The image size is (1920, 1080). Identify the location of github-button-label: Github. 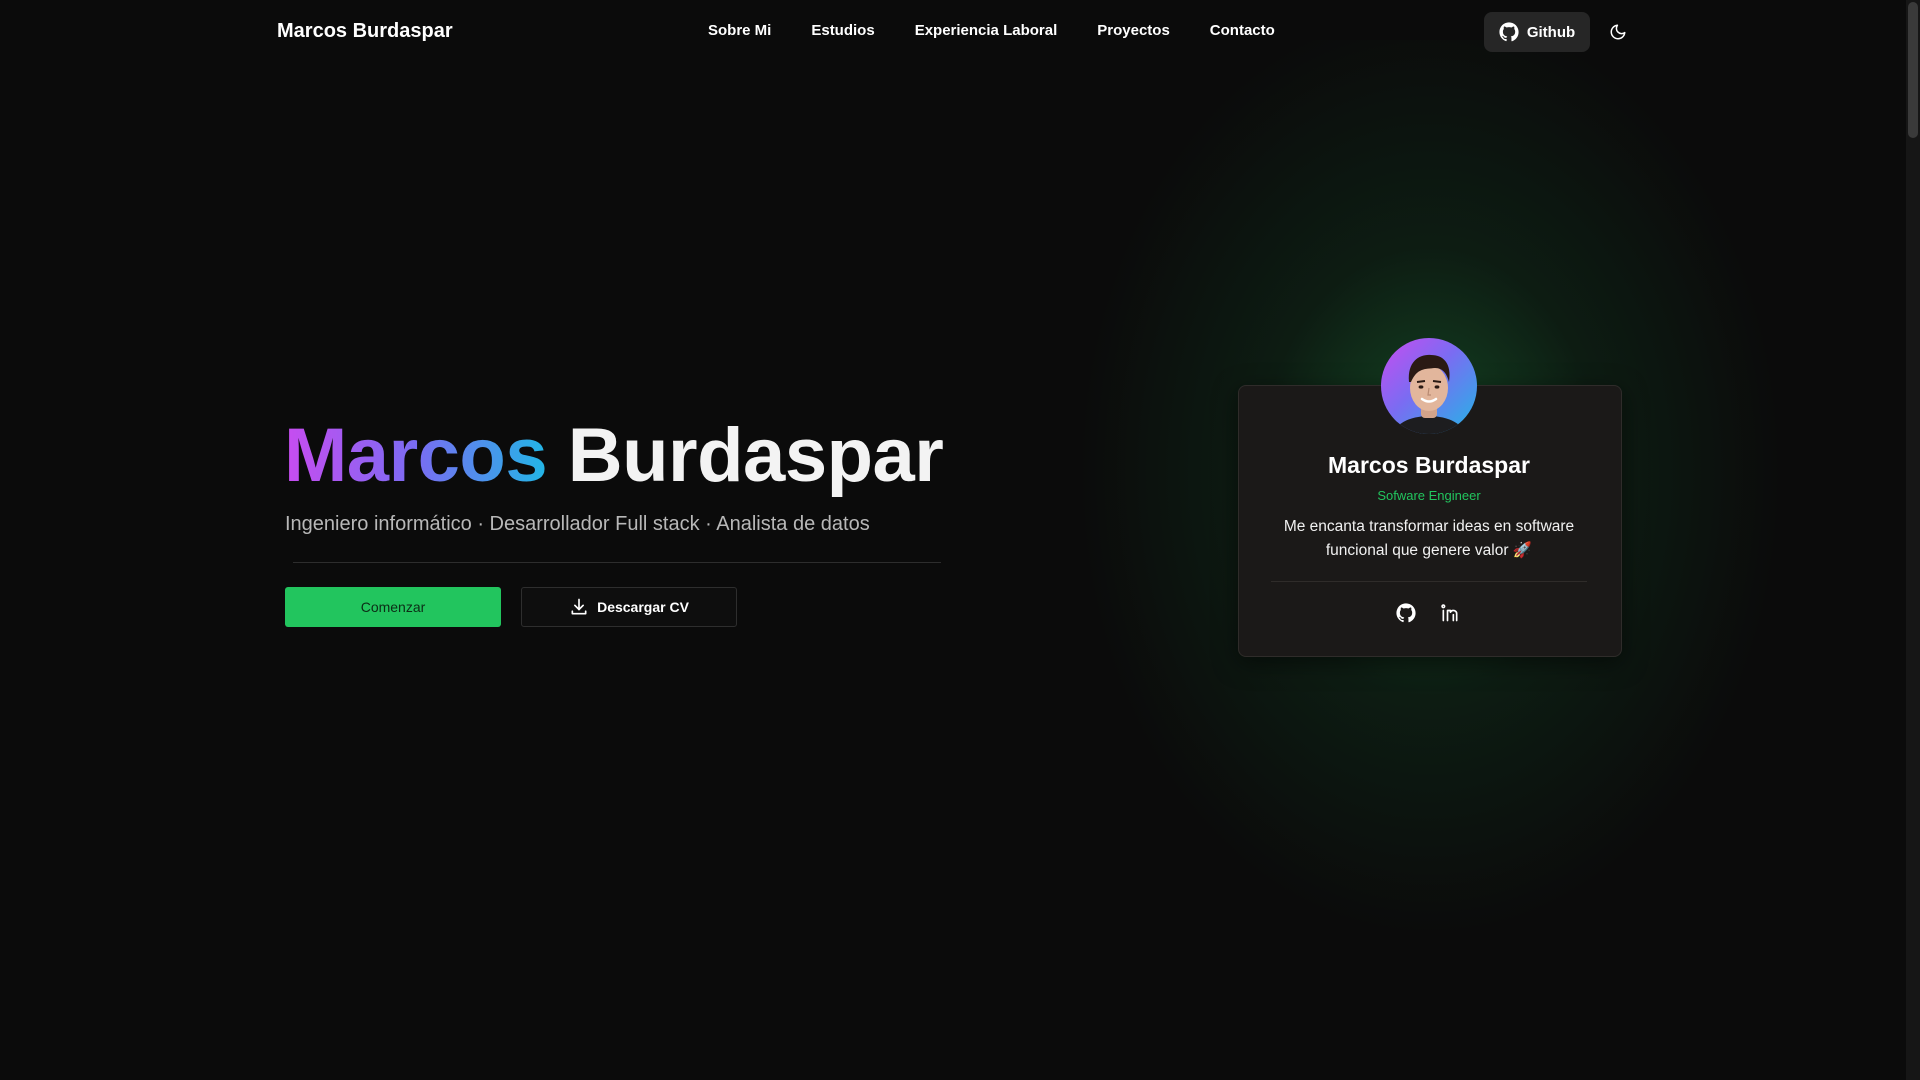
(1551, 32).